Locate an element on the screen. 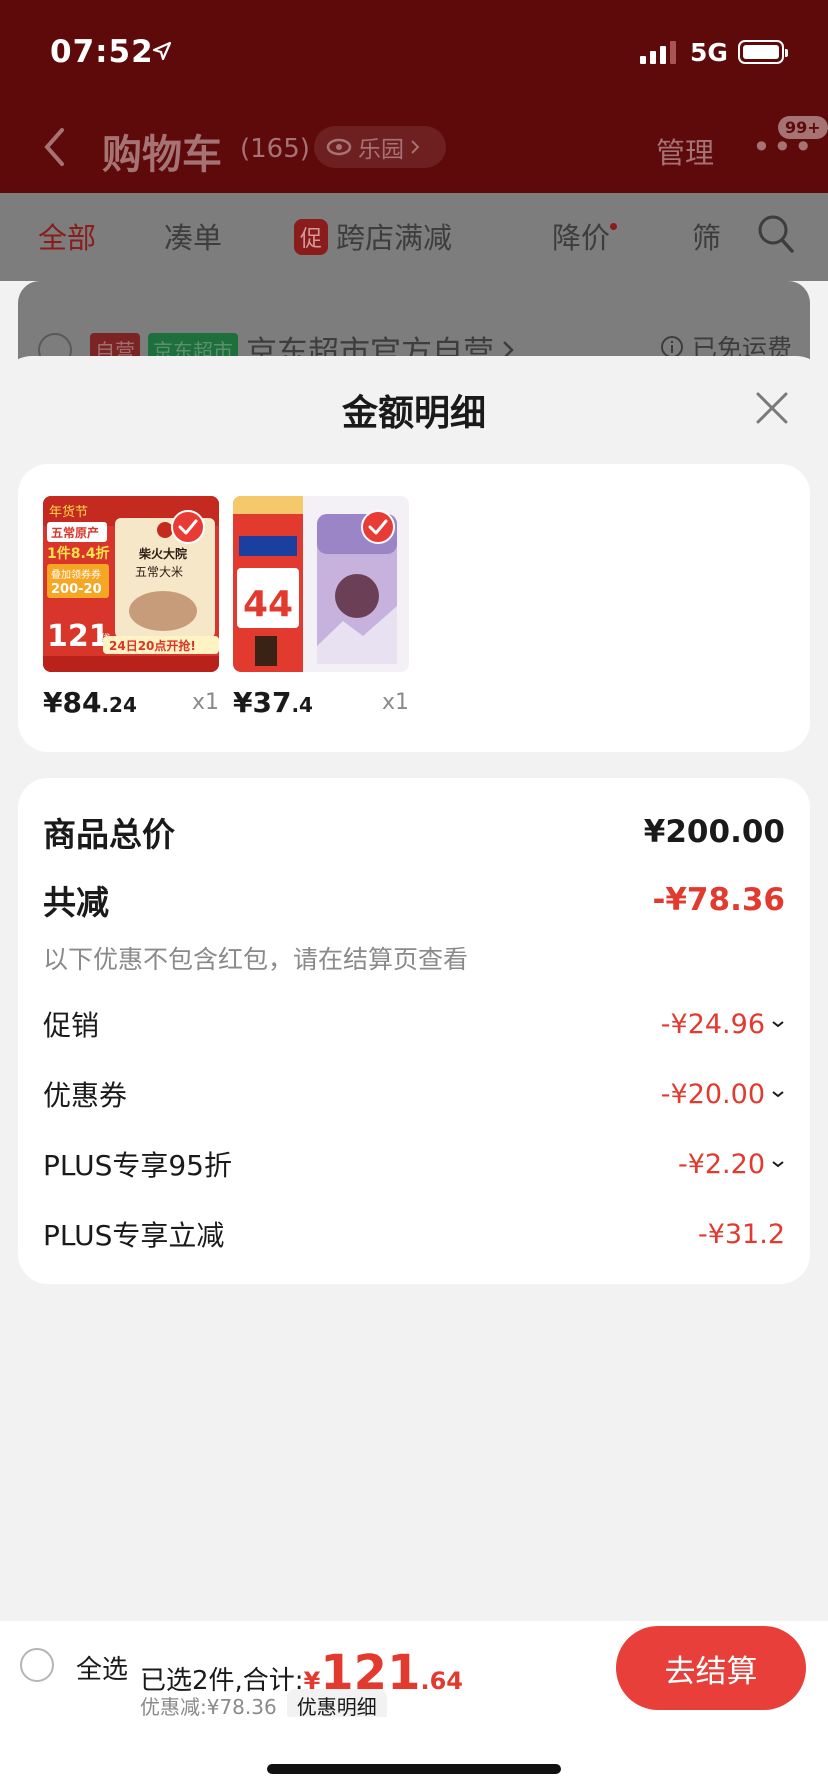 This screenshot has height=1792, width=828. plus-reduce-value: -¥31.2 is located at coordinates (741, 1234).